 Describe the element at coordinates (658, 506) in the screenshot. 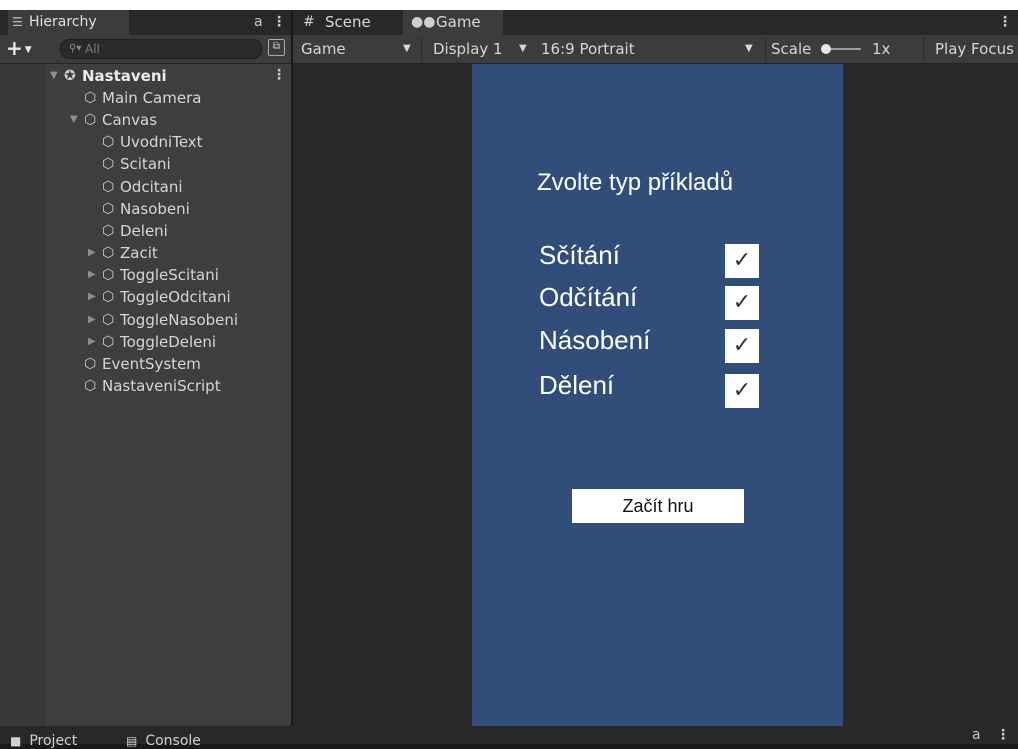

I see `start-game-button: Začít hru` at that location.